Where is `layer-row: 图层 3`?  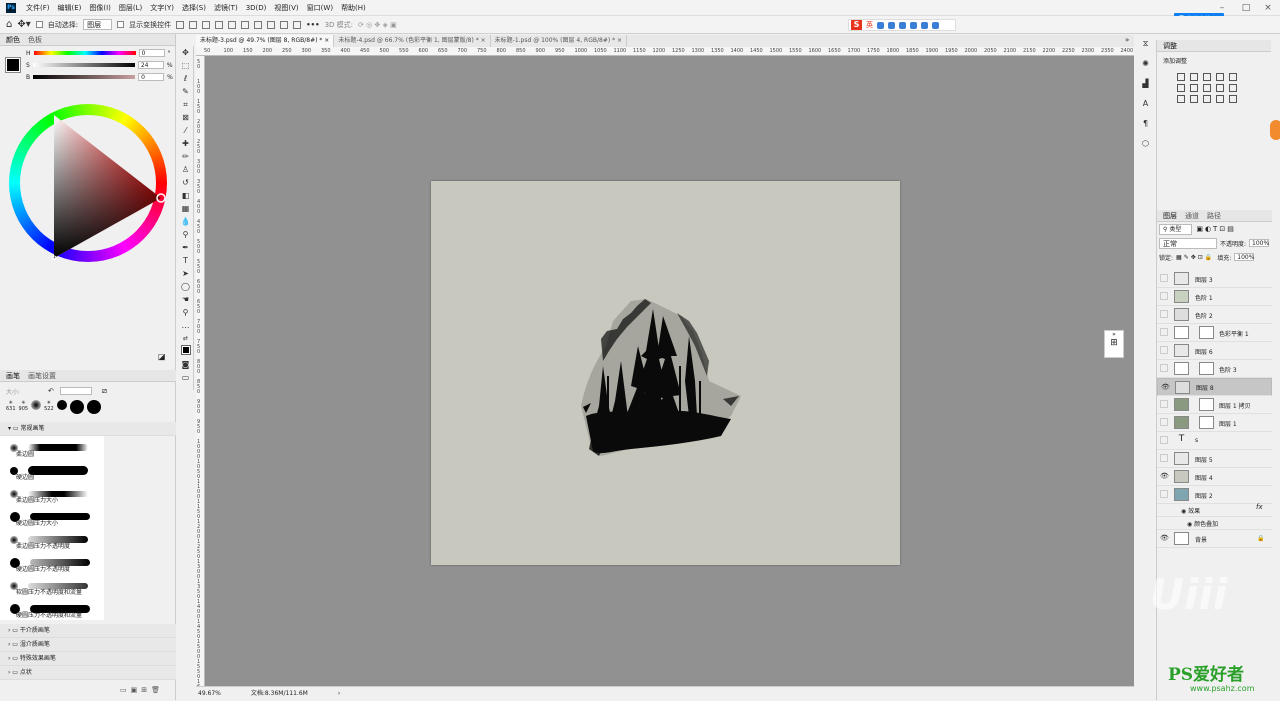 layer-row: 图层 3 is located at coordinates (1214, 279).